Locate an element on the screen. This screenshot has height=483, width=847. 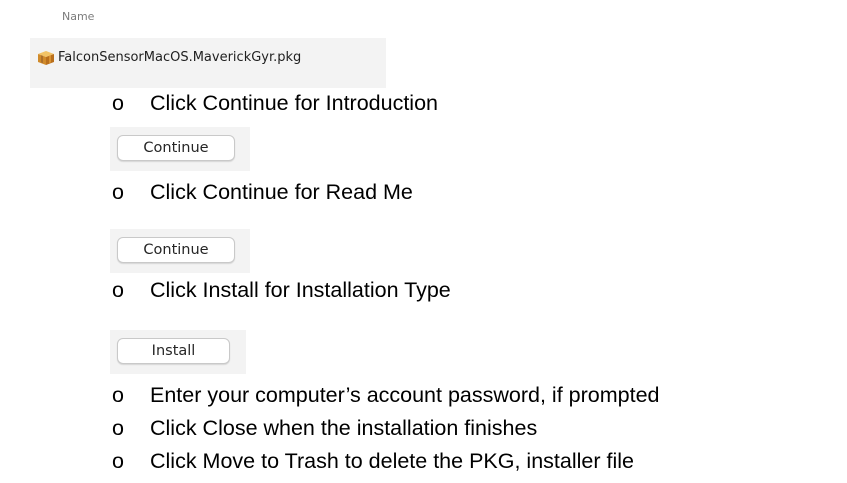
name-column-header: Name is located at coordinates (78, 16).